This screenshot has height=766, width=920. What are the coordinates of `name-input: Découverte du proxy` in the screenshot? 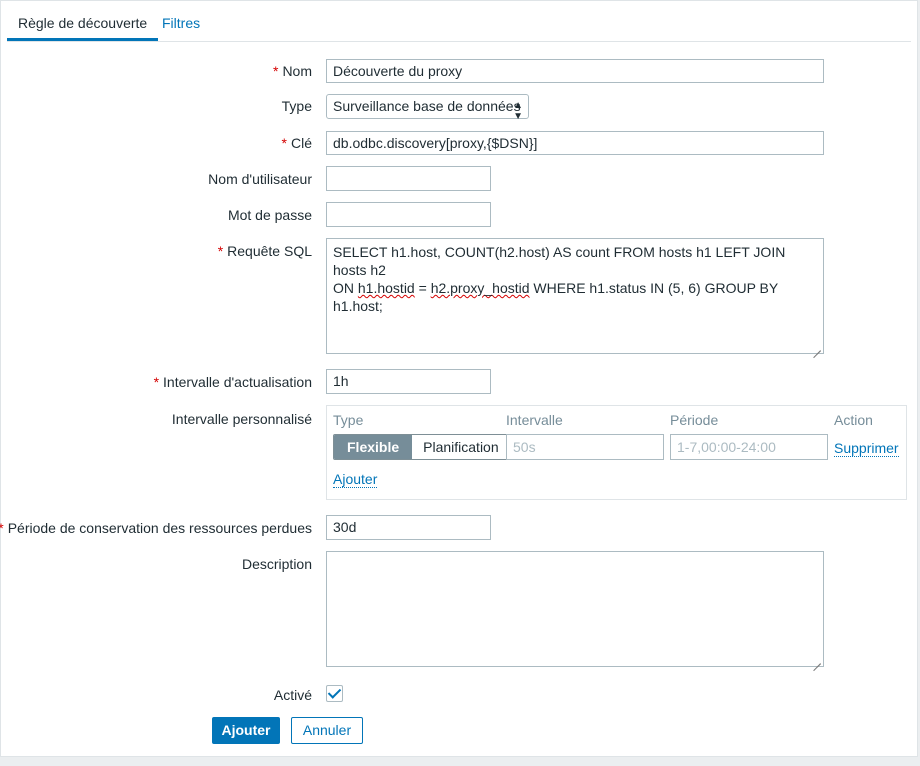 It's located at (575, 71).